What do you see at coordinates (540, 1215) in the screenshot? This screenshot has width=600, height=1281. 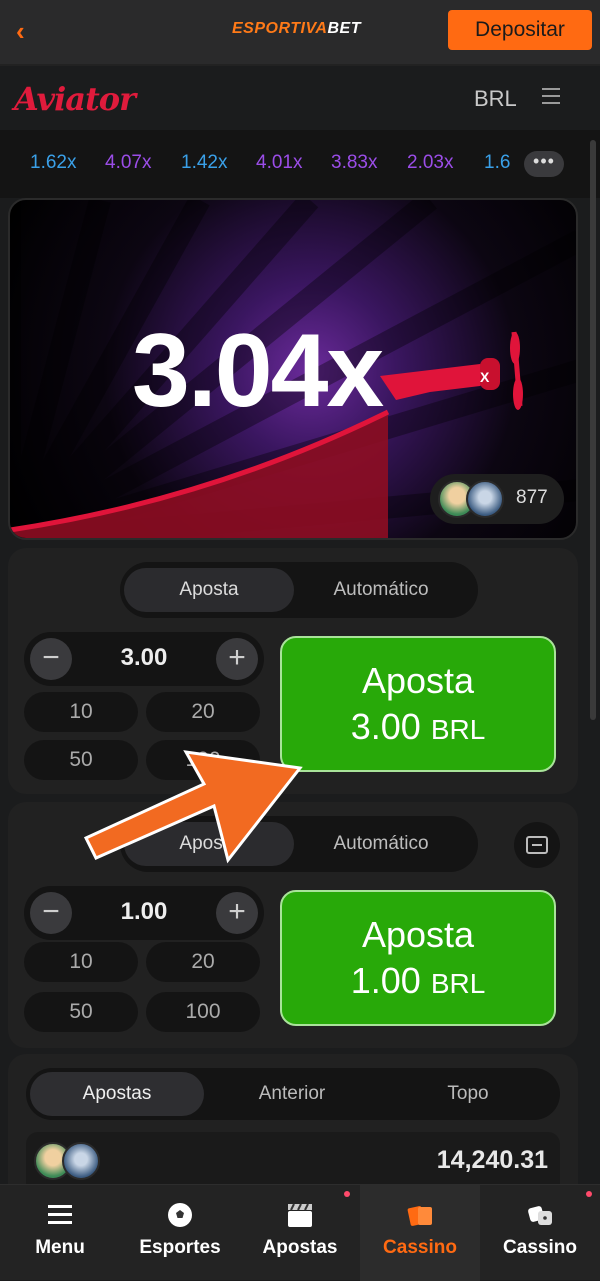 I see `dice-icon` at bounding box center [540, 1215].